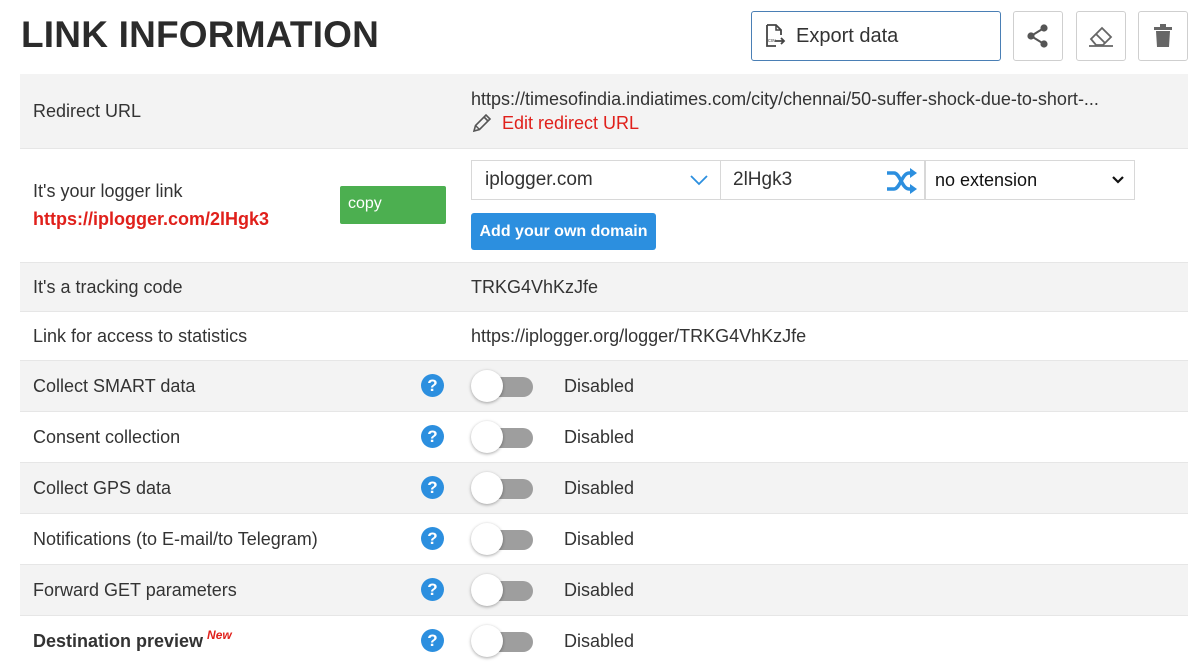 Image resolution: width=1204 pixels, height=668 pixels. Describe the element at coordinates (502, 437) in the screenshot. I see `consent-toggle` at that location.